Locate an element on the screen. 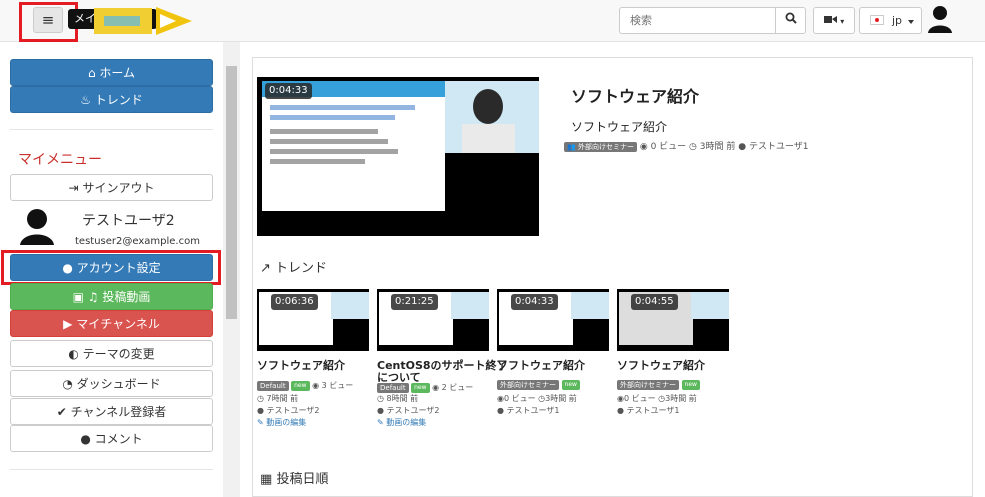 Image resolution: width=985 pixels, height=497 pixels. sidebar-scrollbar-thumb is located at coordinates (231, 192).